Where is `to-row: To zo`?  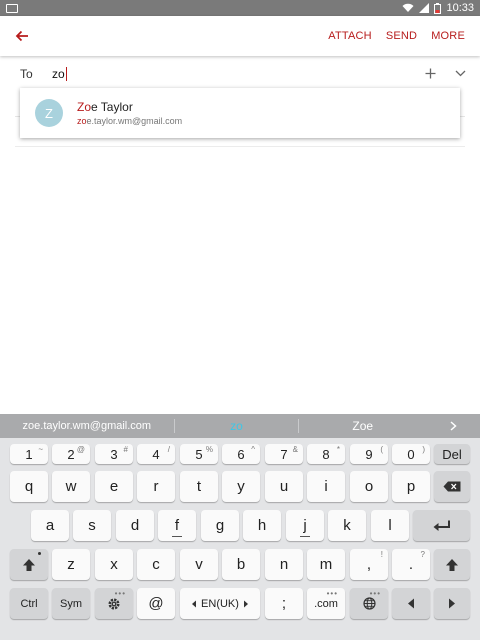
to-row: To zo is located at coordinates (240, 74).